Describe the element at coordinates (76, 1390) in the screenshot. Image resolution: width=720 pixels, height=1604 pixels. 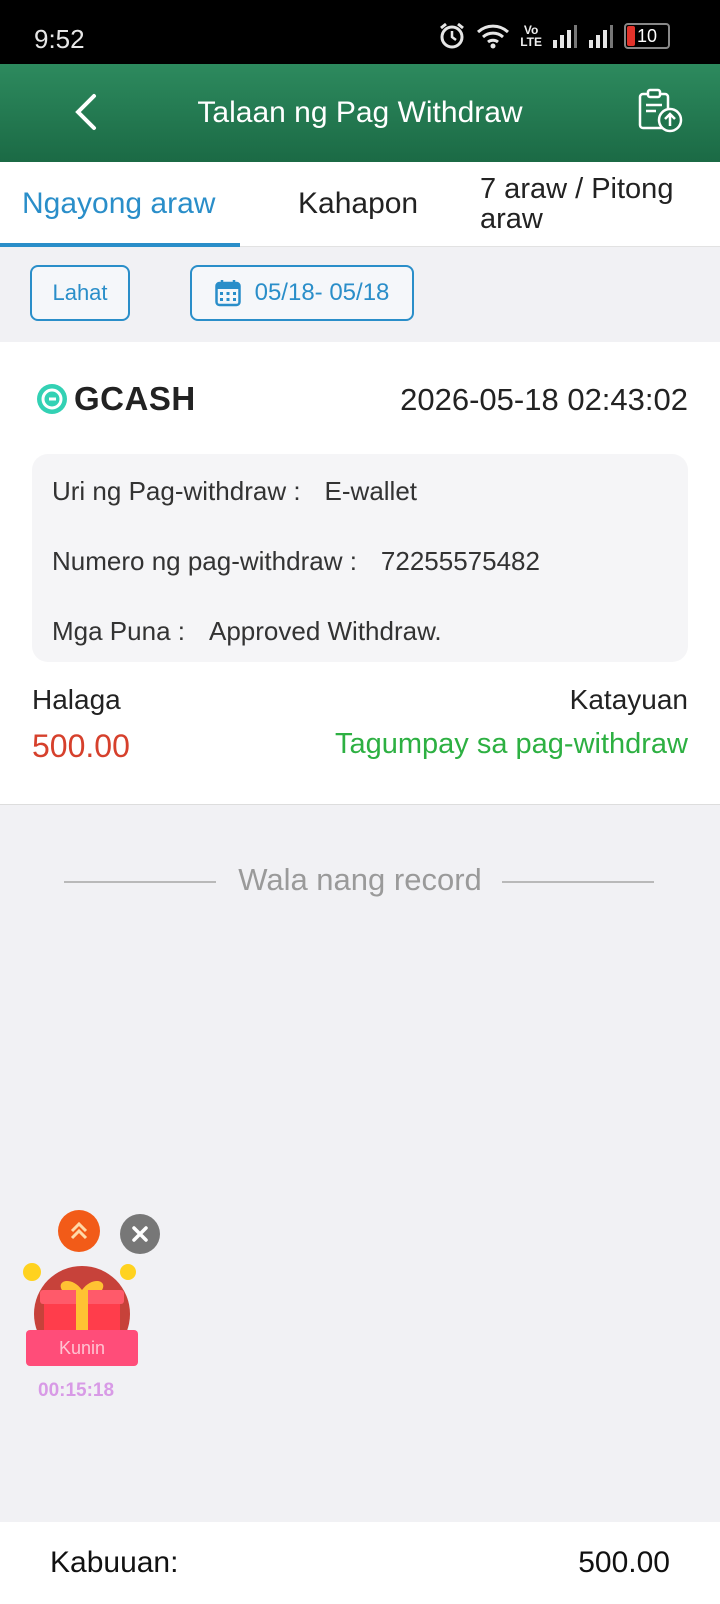
I see `gift-timer: 00:15:18` at that location.